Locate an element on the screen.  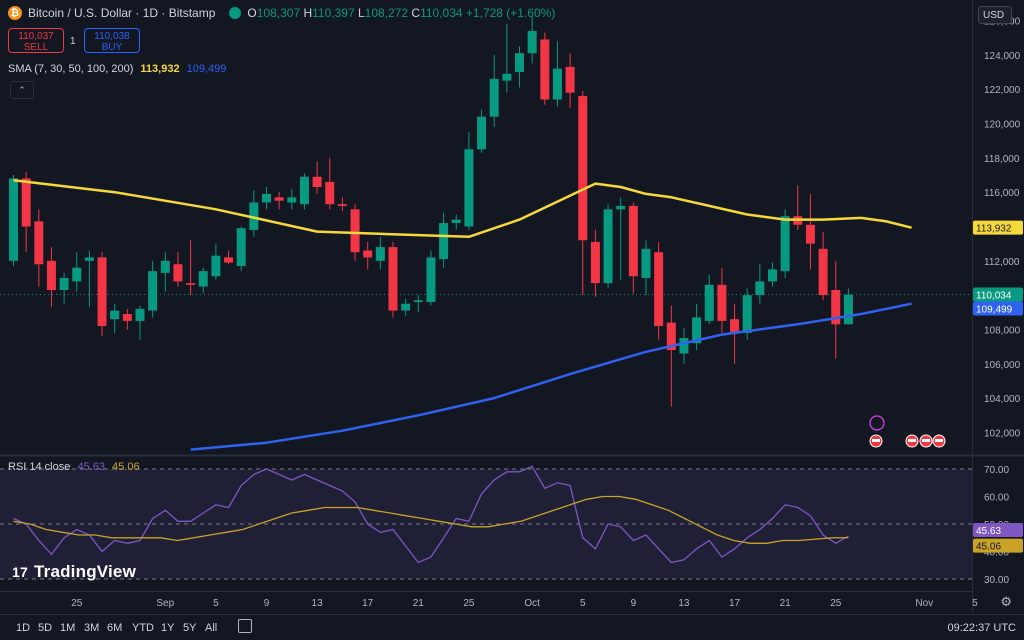
range-5d: 5D is located at coordinates (45, 628).